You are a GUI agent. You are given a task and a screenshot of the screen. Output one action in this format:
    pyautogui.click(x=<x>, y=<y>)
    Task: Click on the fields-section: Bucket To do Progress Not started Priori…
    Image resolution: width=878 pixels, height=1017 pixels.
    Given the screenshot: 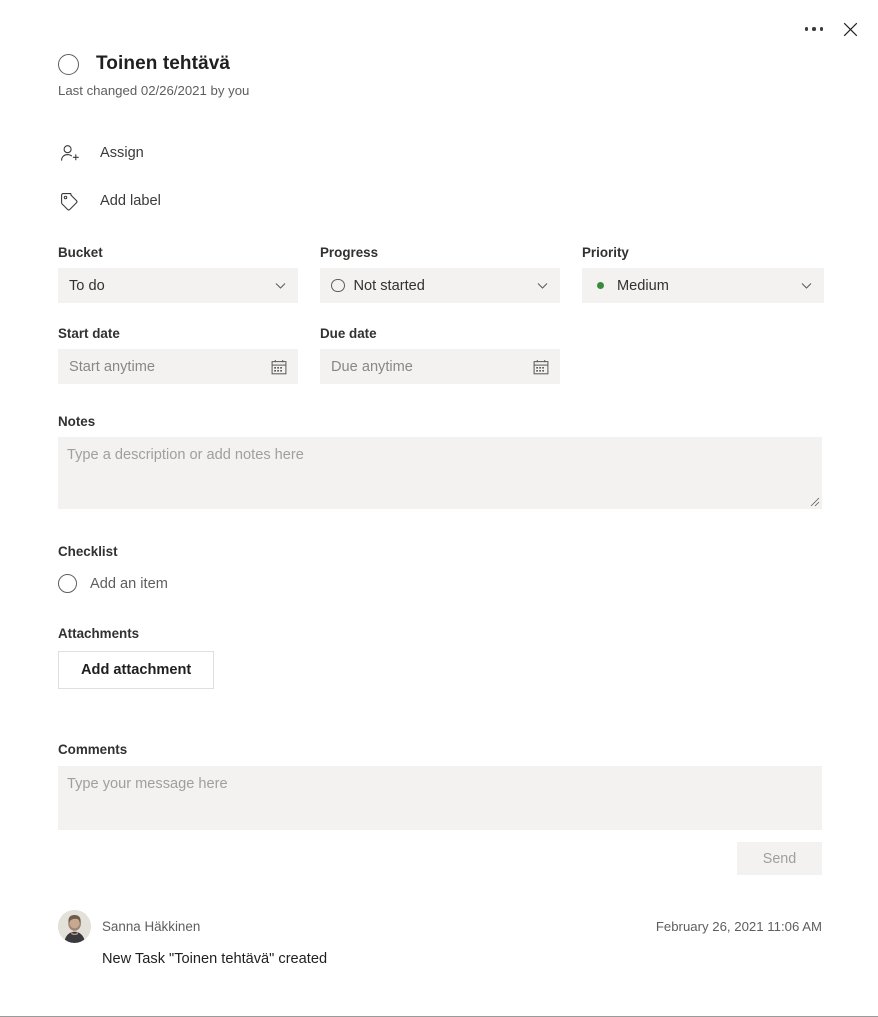 What is the action you would take?
    pyautogui.click(x=439, y=314)
    